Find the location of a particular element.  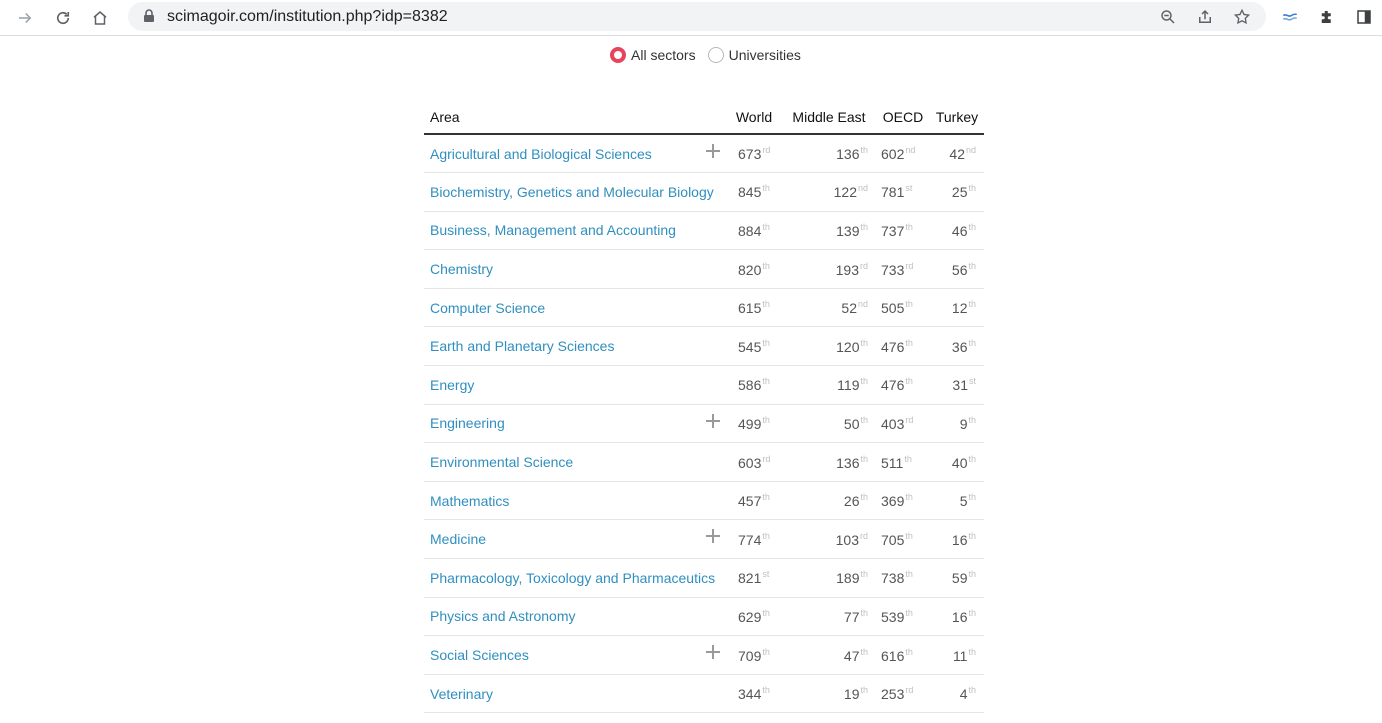

turkey-rank: 12th is located at coordinates (957, 308).